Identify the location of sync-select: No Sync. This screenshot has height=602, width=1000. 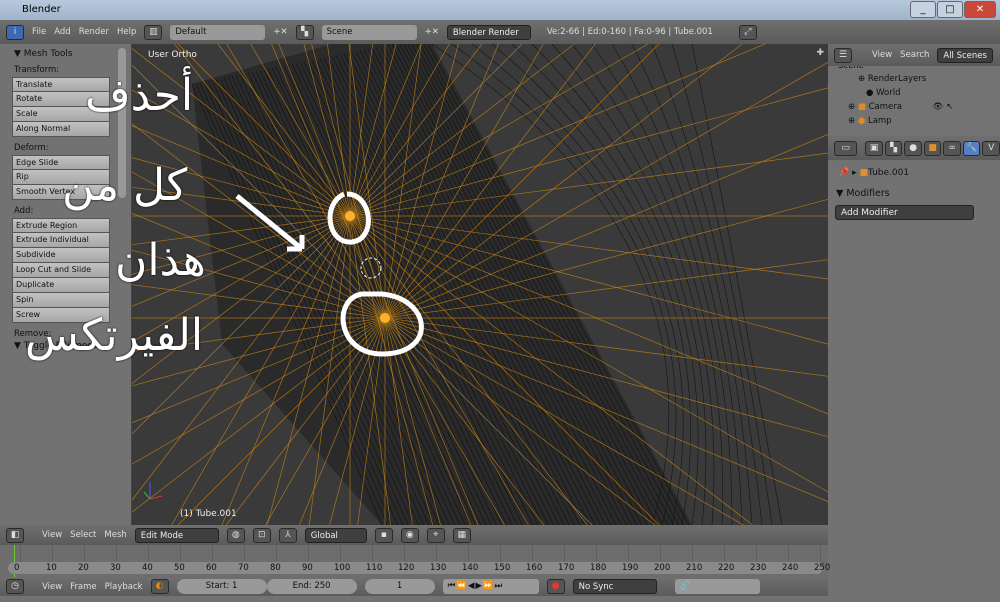
(614, 586).